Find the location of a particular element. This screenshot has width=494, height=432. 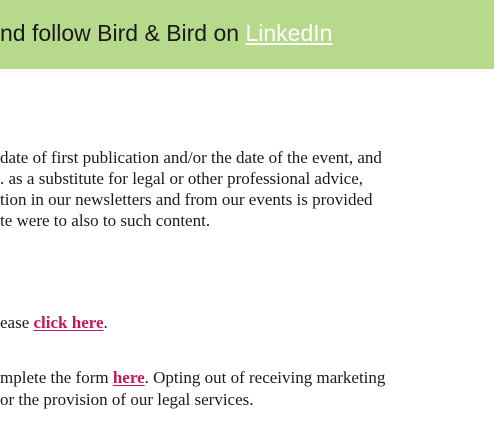

form-here-link: here is located at coordinates (129, 377).